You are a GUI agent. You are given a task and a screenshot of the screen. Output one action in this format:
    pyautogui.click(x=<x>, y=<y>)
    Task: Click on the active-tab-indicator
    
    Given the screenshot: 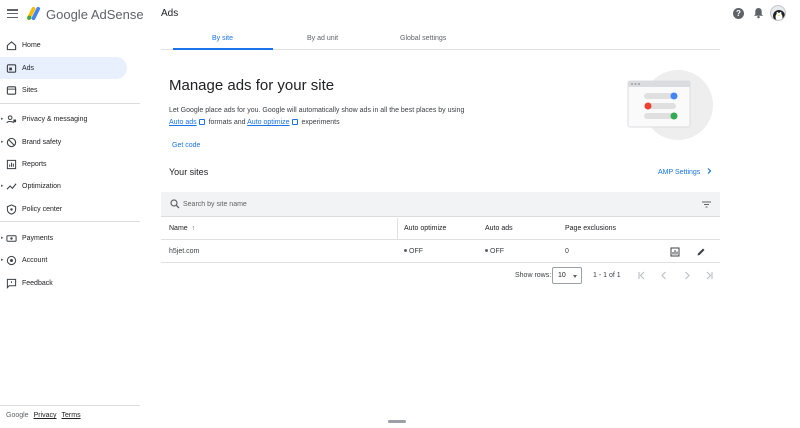 What is the action you would take?
    pyautogui.click(x=223, y=49)
    